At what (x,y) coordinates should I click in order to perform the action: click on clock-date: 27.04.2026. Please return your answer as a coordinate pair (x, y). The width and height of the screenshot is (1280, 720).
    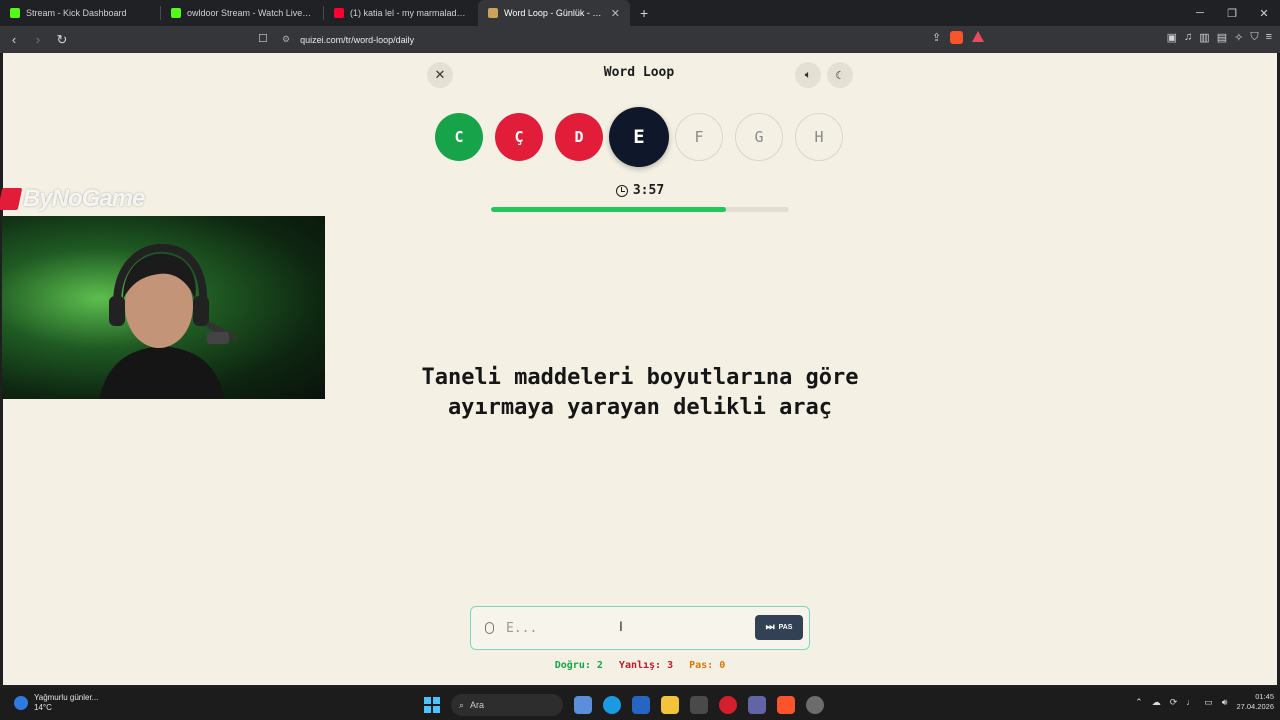
    Looking at the image, I should click on (1255, 706).